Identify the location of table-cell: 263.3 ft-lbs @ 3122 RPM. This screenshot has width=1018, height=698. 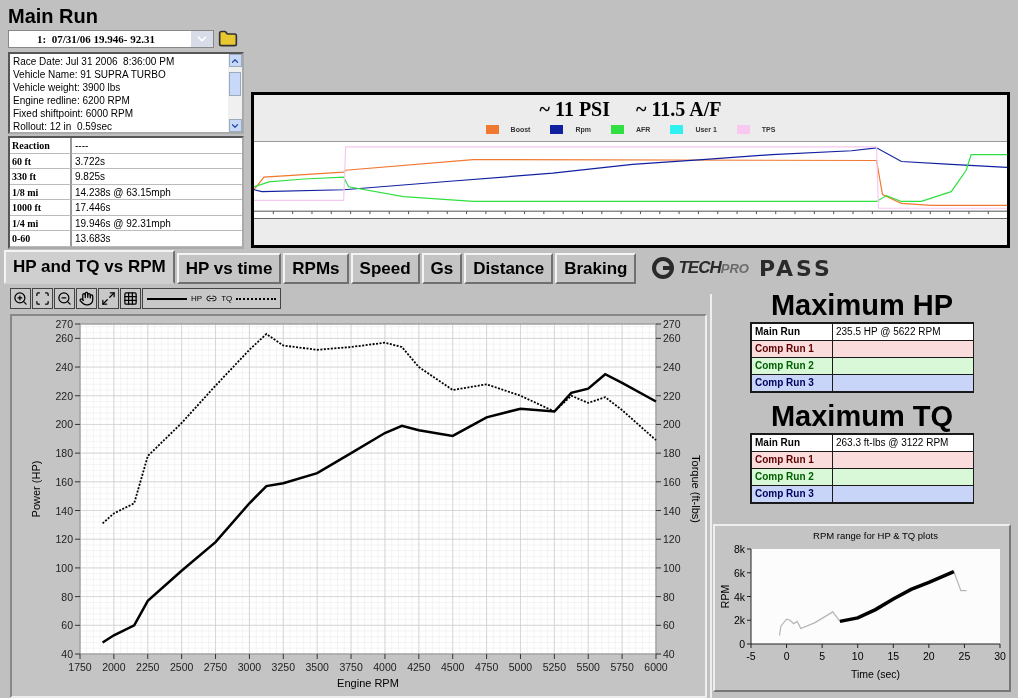
(903, 443).